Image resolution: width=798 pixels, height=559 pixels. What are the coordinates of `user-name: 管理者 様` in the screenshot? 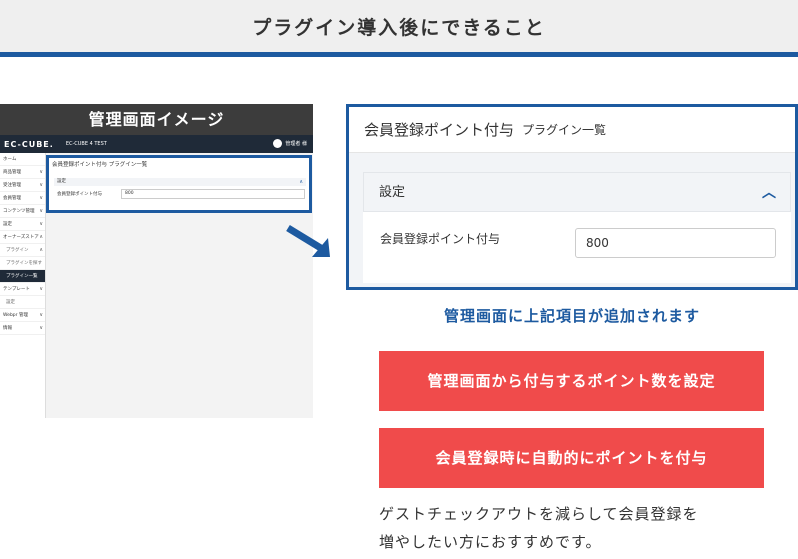 It's located at (296, 144).